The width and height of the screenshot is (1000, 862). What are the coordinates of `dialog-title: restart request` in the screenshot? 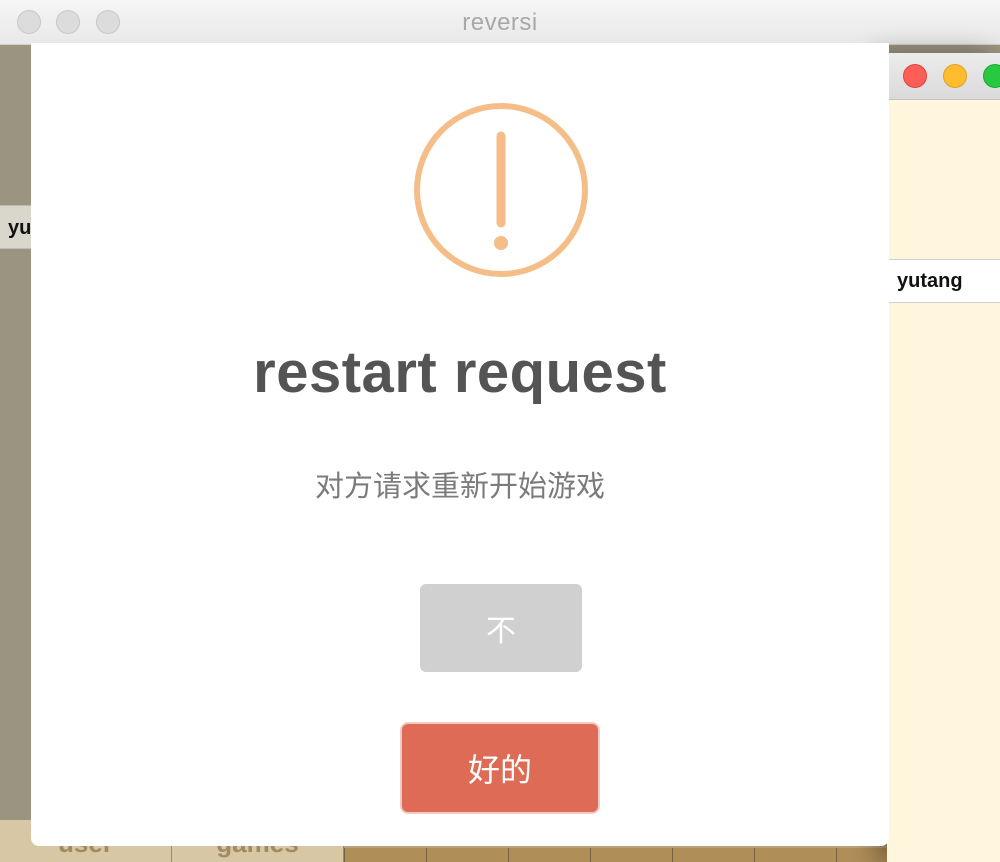 It's located at (460, 372).